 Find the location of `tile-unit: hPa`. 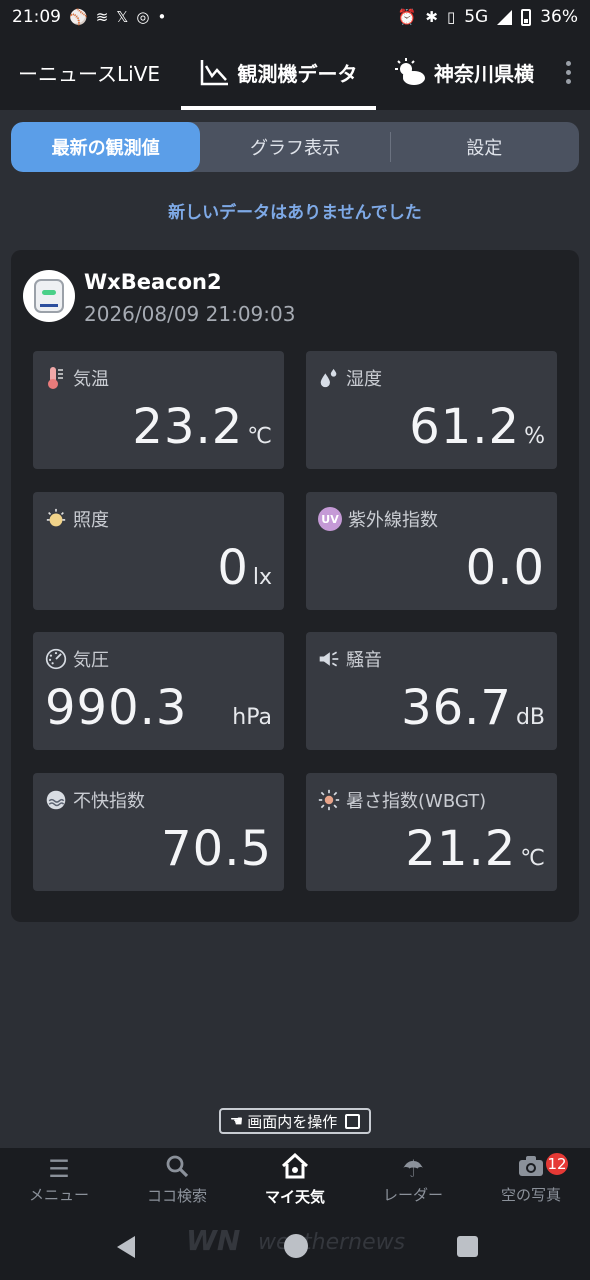

tile-unit: hPa is located at coordinates (252, 717).